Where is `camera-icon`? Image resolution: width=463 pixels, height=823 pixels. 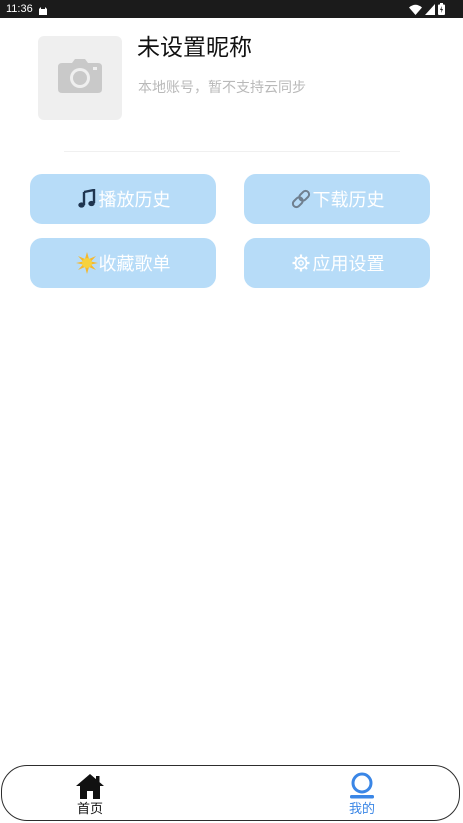 camera-icon is located at coordinates (80, 78).